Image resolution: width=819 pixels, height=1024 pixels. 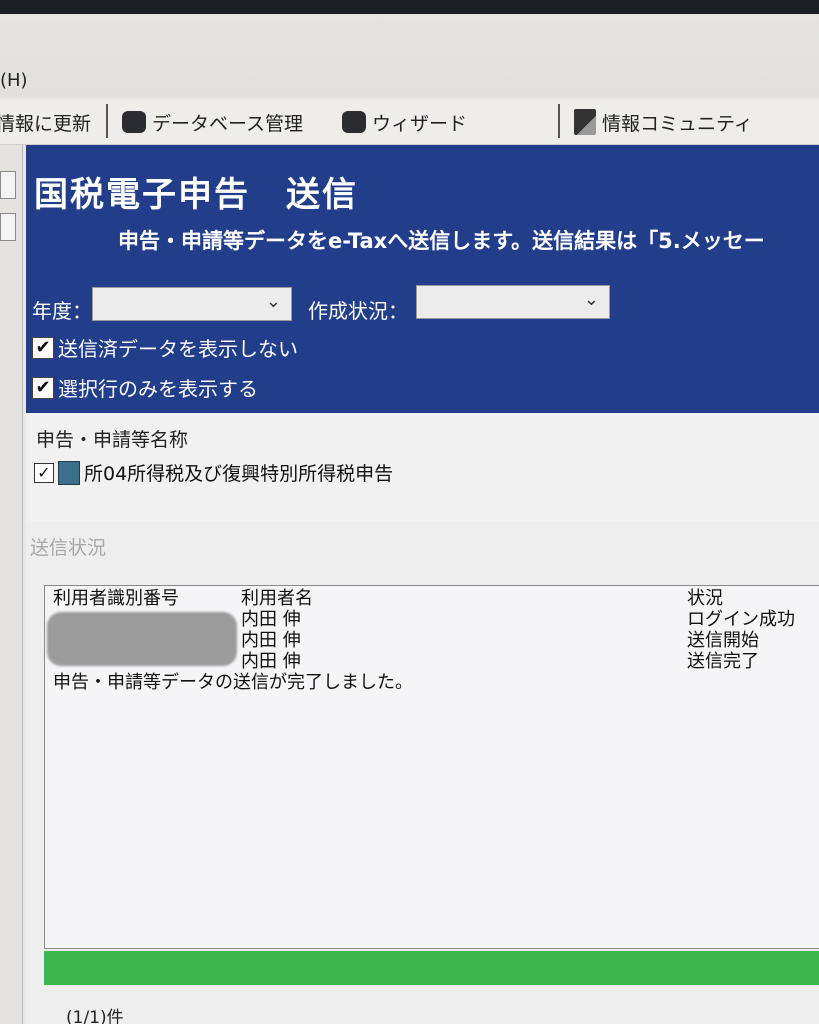 I want to click on update-info-button: 情報に更新, so click(x=45, y=122).